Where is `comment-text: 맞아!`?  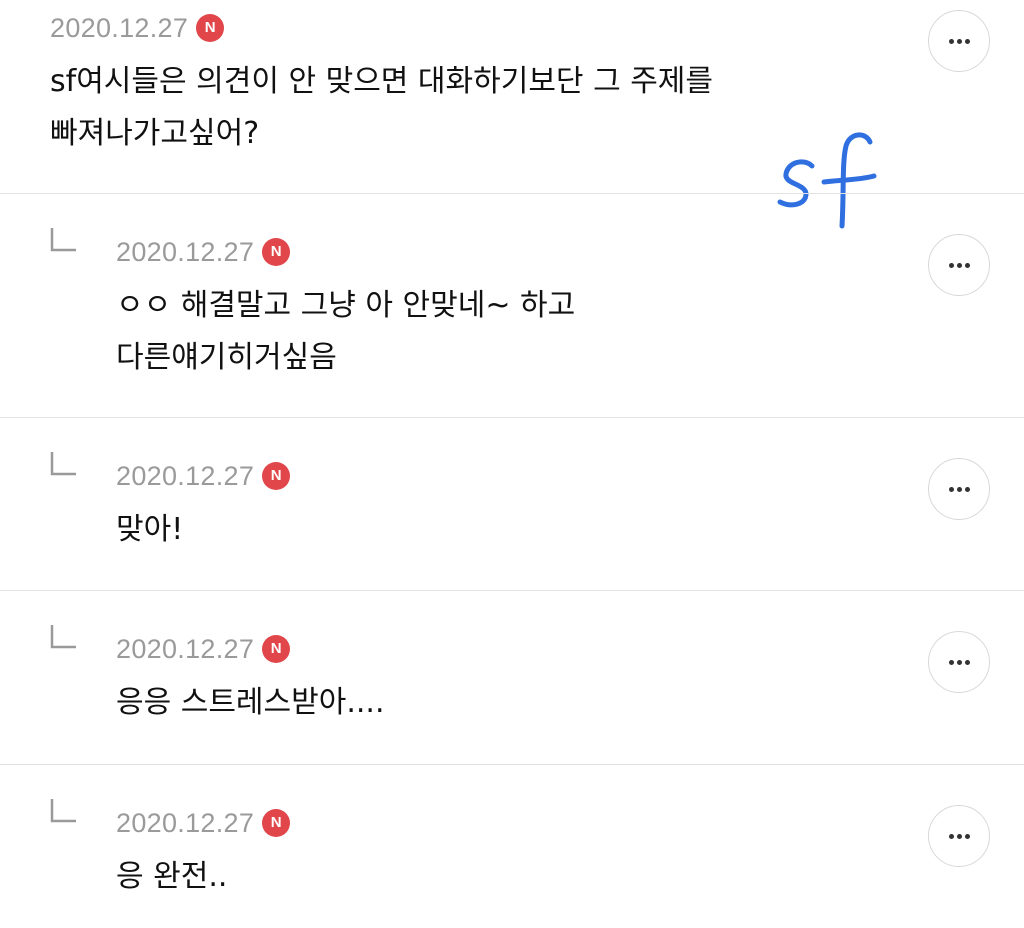
comment-text: 맞아! is located at coordinates (150, 529).